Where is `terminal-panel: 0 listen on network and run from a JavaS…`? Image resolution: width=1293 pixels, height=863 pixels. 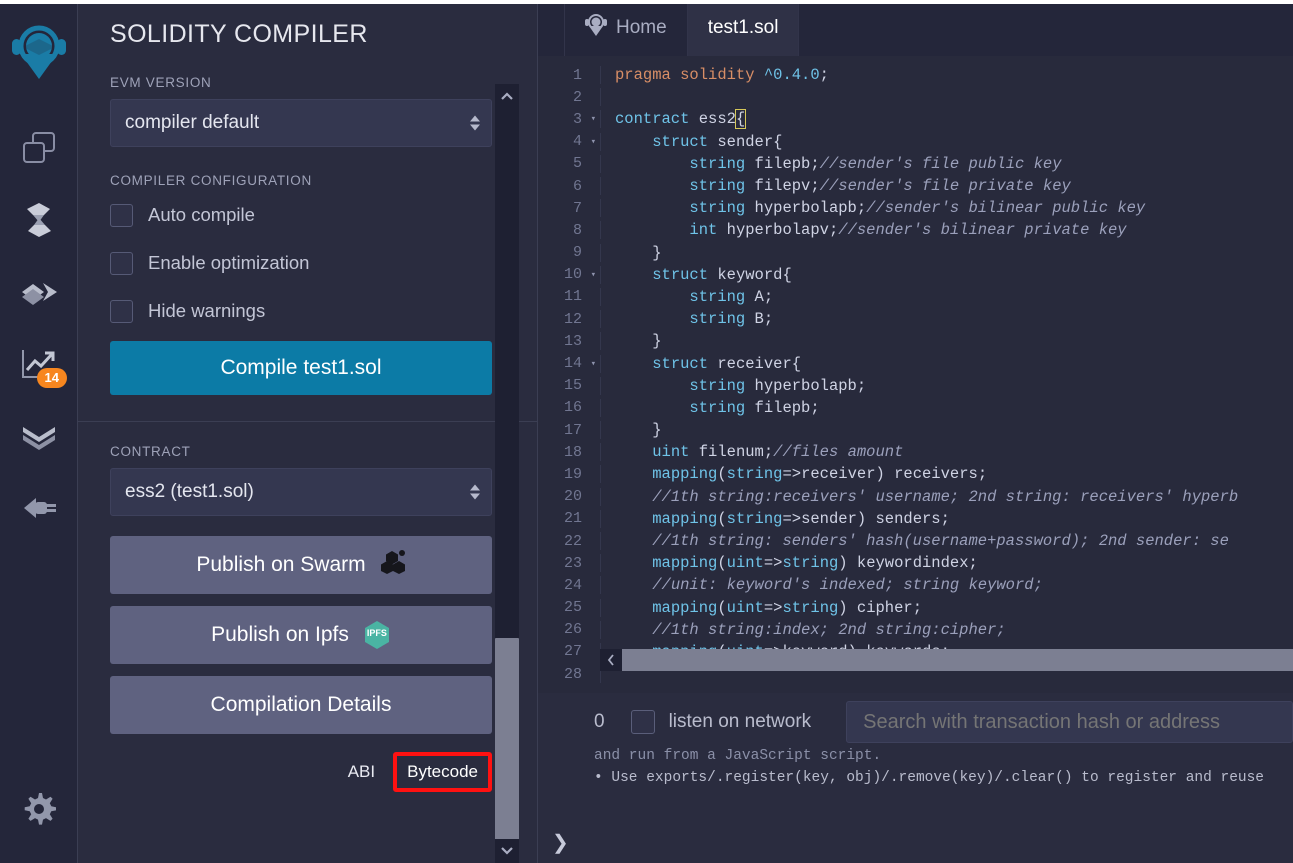 terminal-panel: 0 listen on network and run from a JavaS… is located at coordinates (915, 778).